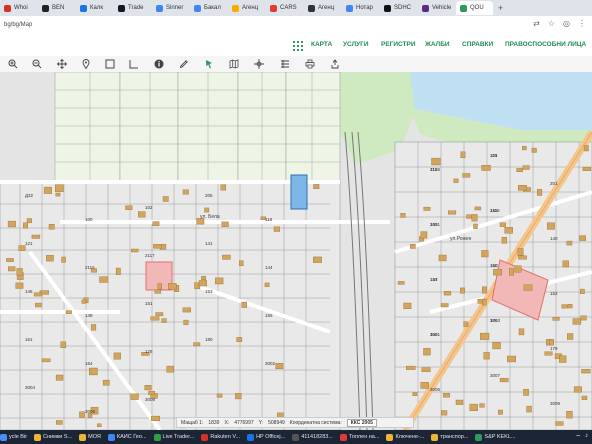 The width and height of the screenshot is (592, 444). What do you see at coordinates (62, 64) in the screenshot?
I see `pan-icon` at bounding box center [62, 64].